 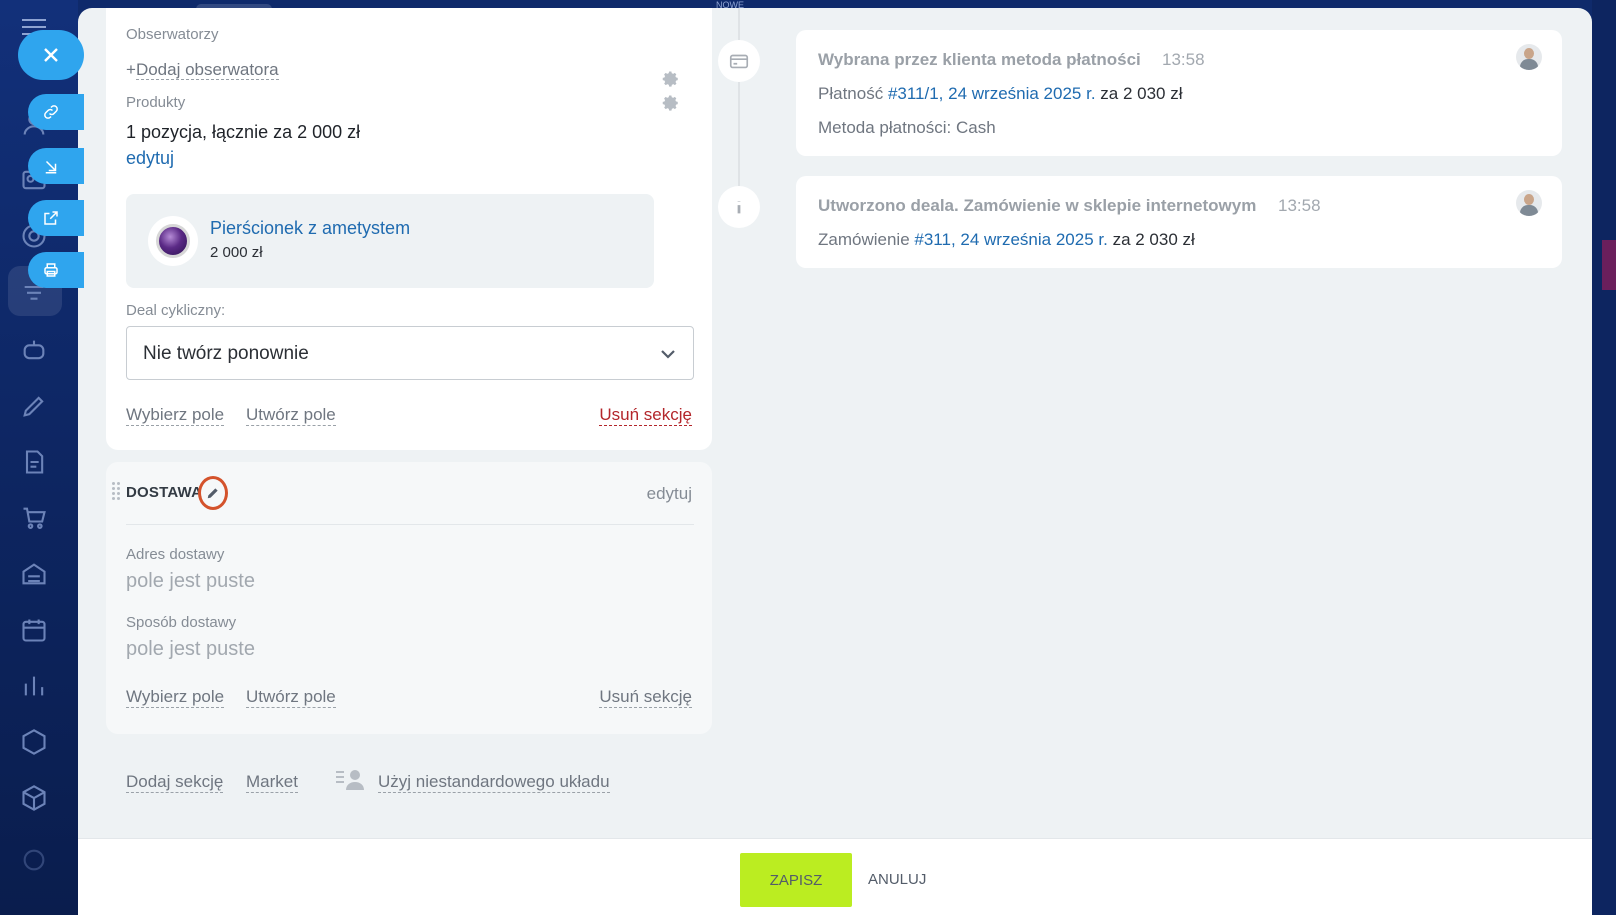 What do you see at coordinates (51, 167) in the screenshot?
I see `download-arrow-icon` at bounding box center [51, 167].